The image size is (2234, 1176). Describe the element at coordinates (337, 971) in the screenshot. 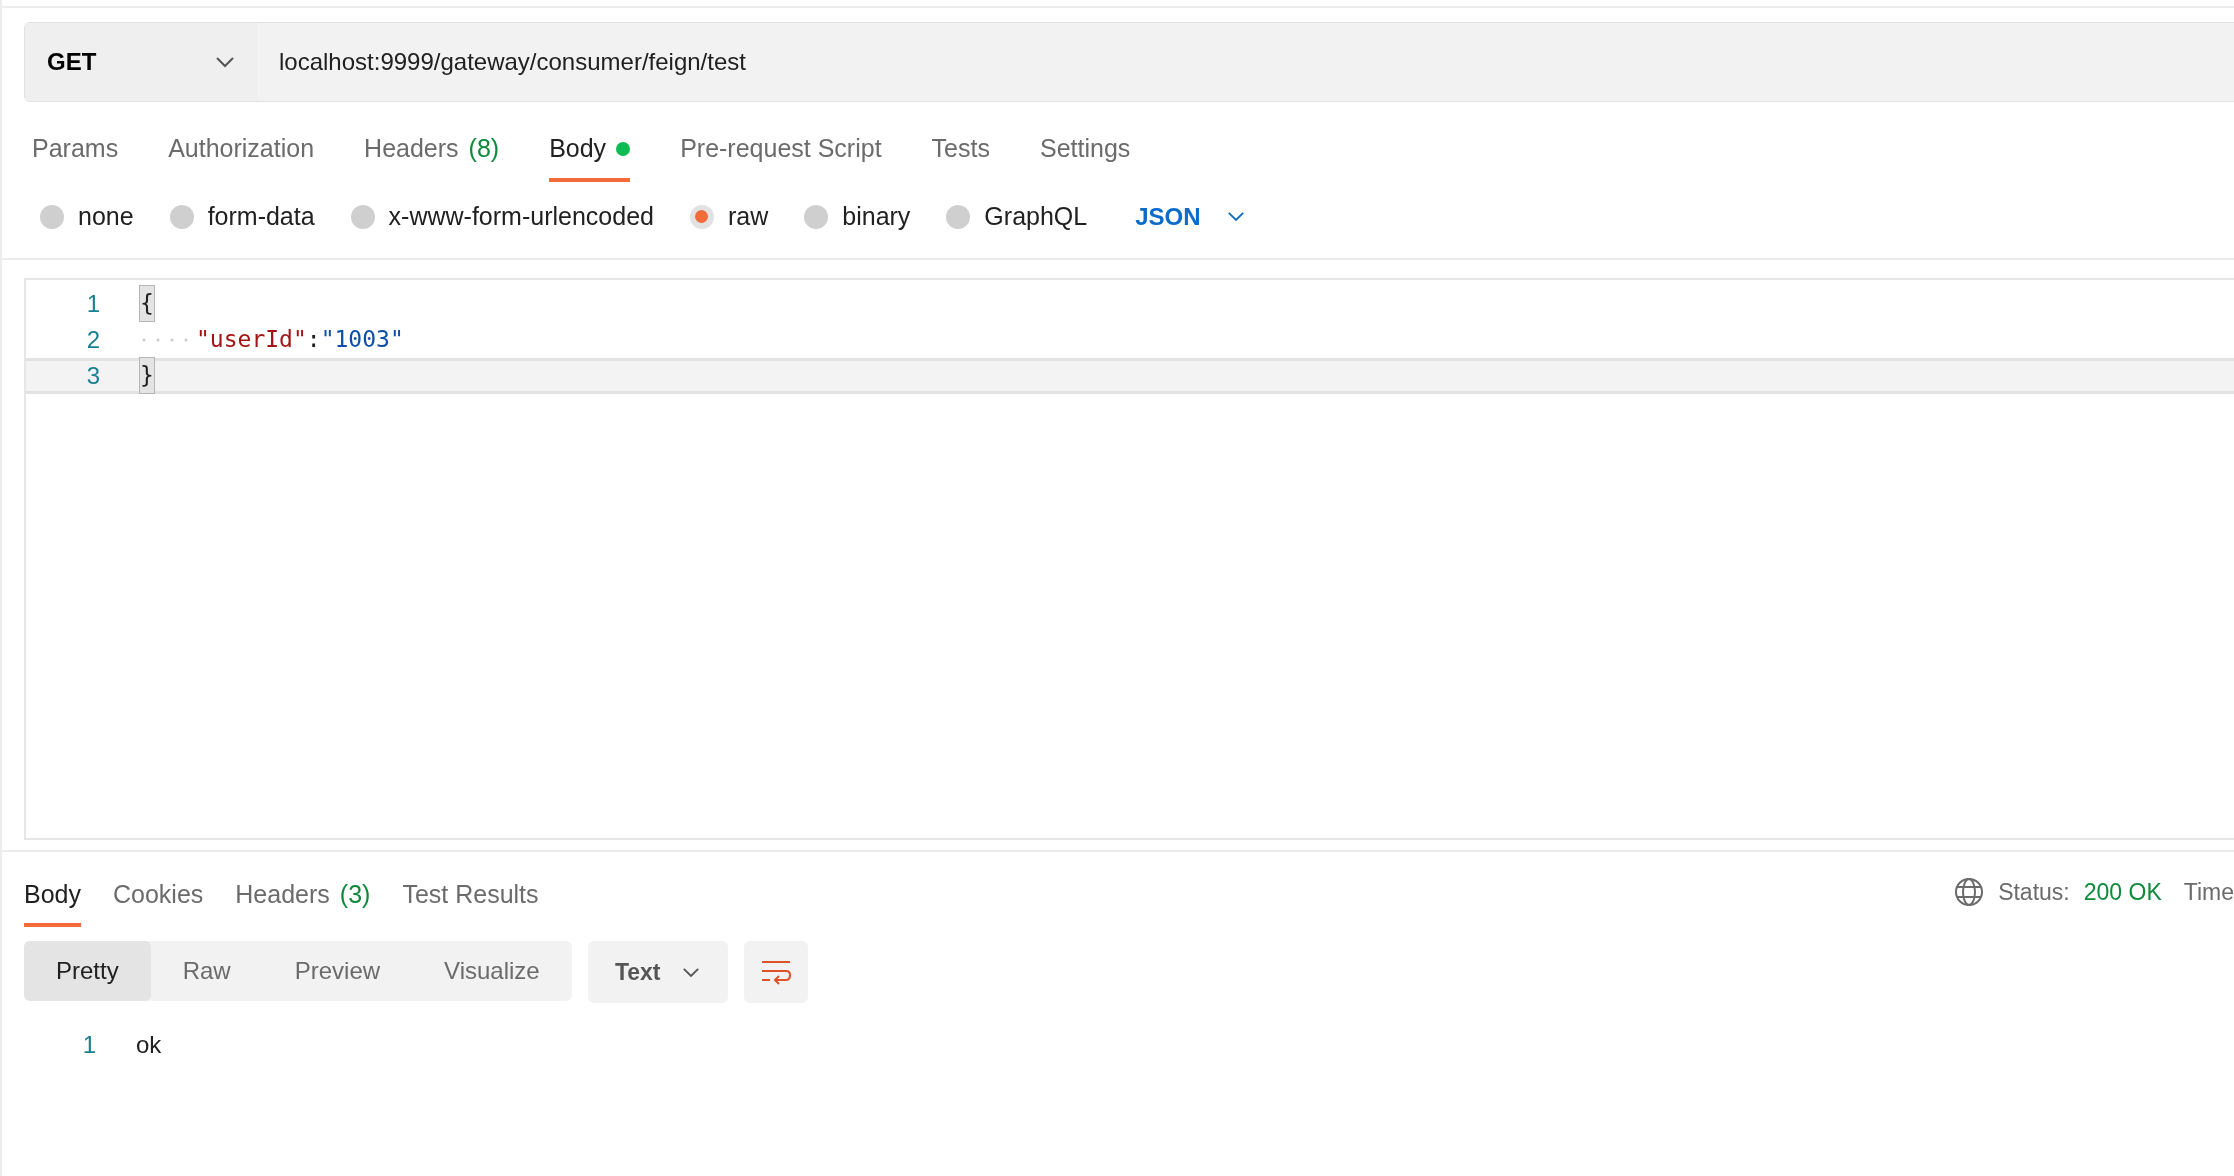

I see `view-mode-tab: Preview` at that location.